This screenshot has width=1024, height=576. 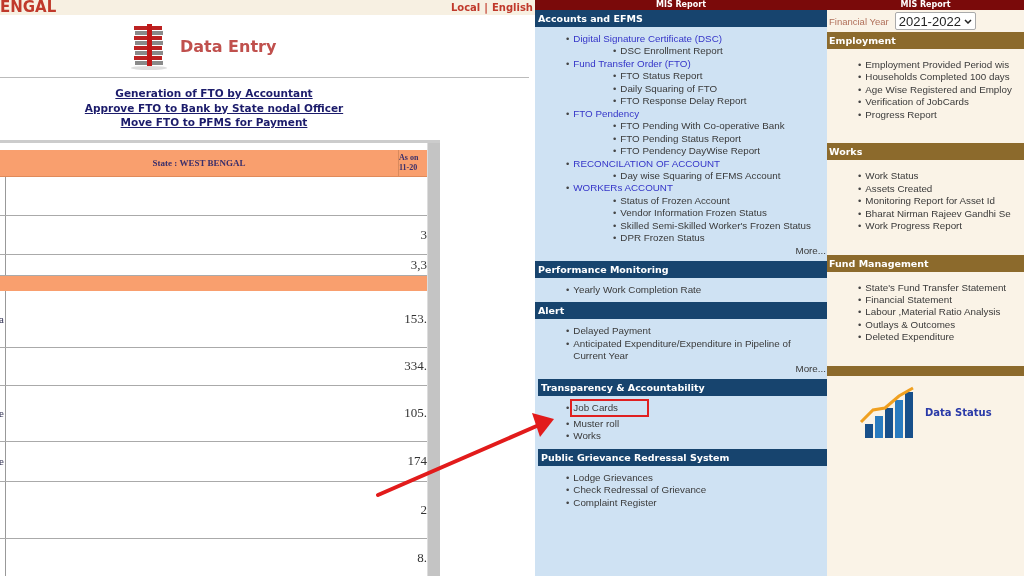 I want to click on table-cell: 3,3, so click(x=419, y=264).